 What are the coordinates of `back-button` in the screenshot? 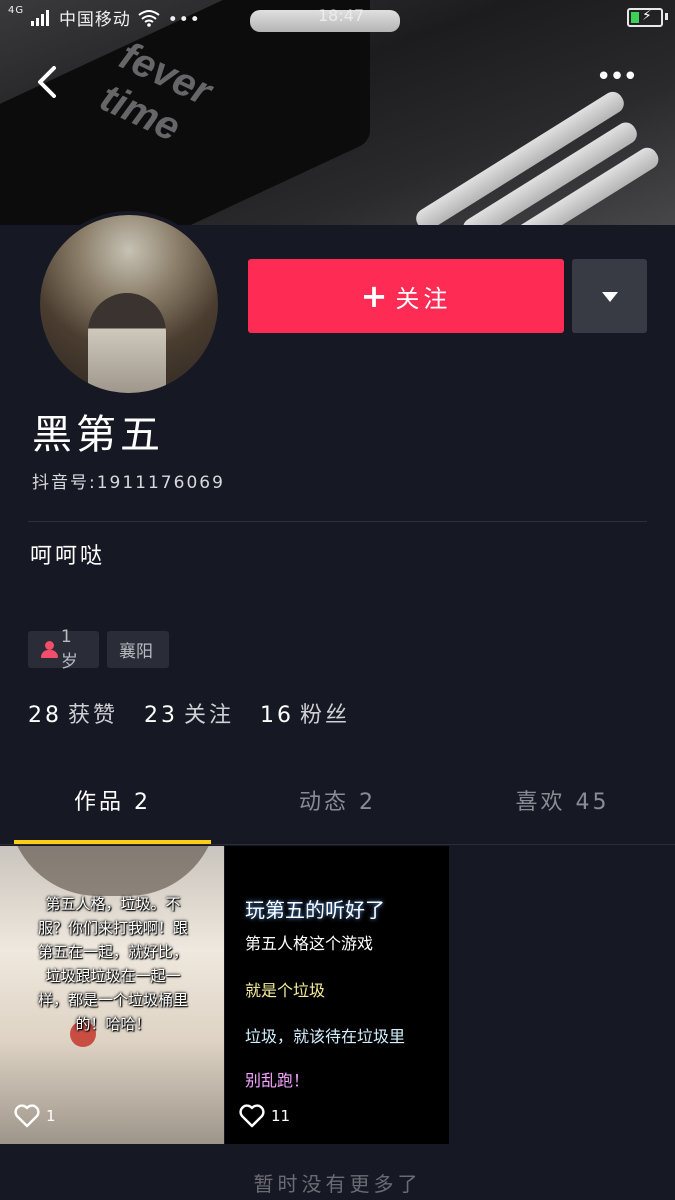 It's located at (50, 82).